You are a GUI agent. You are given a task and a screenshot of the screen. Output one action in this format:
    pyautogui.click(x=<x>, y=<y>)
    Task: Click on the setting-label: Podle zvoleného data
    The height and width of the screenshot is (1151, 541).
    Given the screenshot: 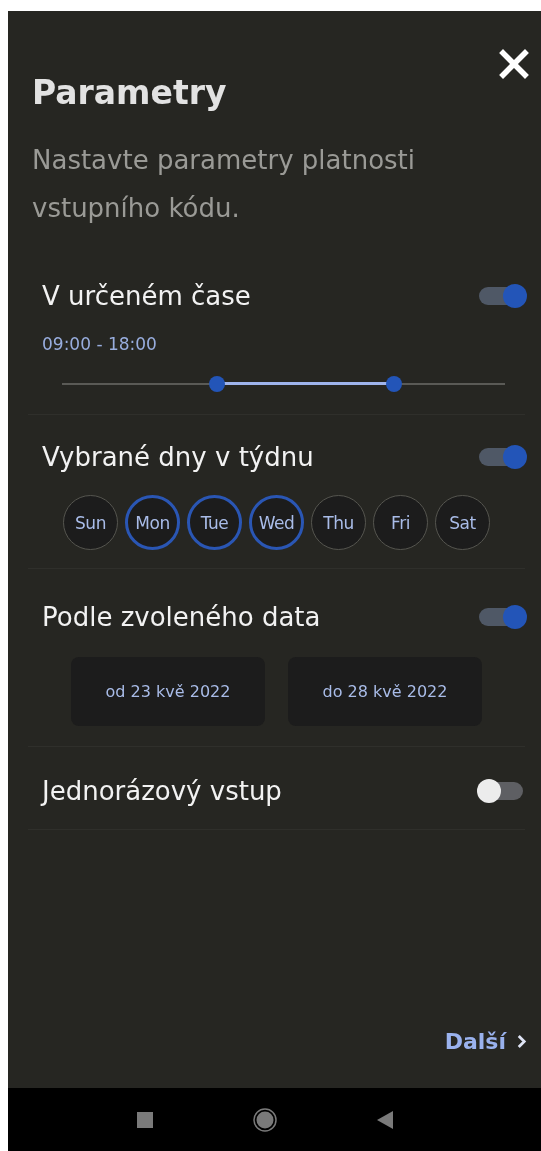 What is the action you would take?
    pyautogui.click(x=181, y=617)
    